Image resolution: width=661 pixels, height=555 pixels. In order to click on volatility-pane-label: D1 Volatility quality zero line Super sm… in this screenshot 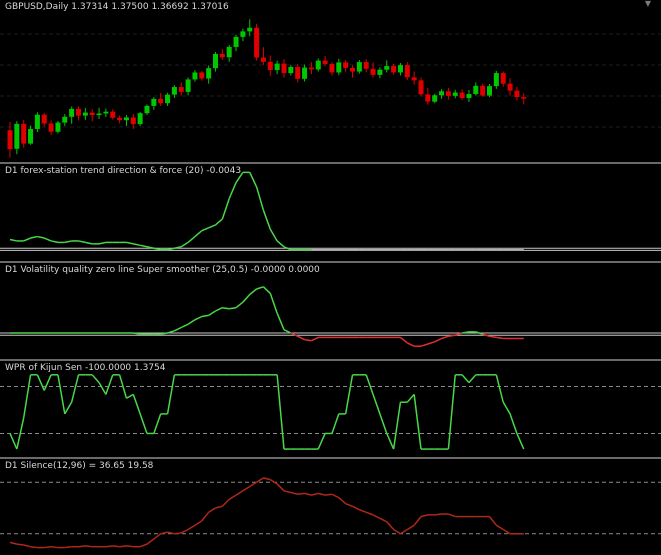, I will do `click(162, 270)`.